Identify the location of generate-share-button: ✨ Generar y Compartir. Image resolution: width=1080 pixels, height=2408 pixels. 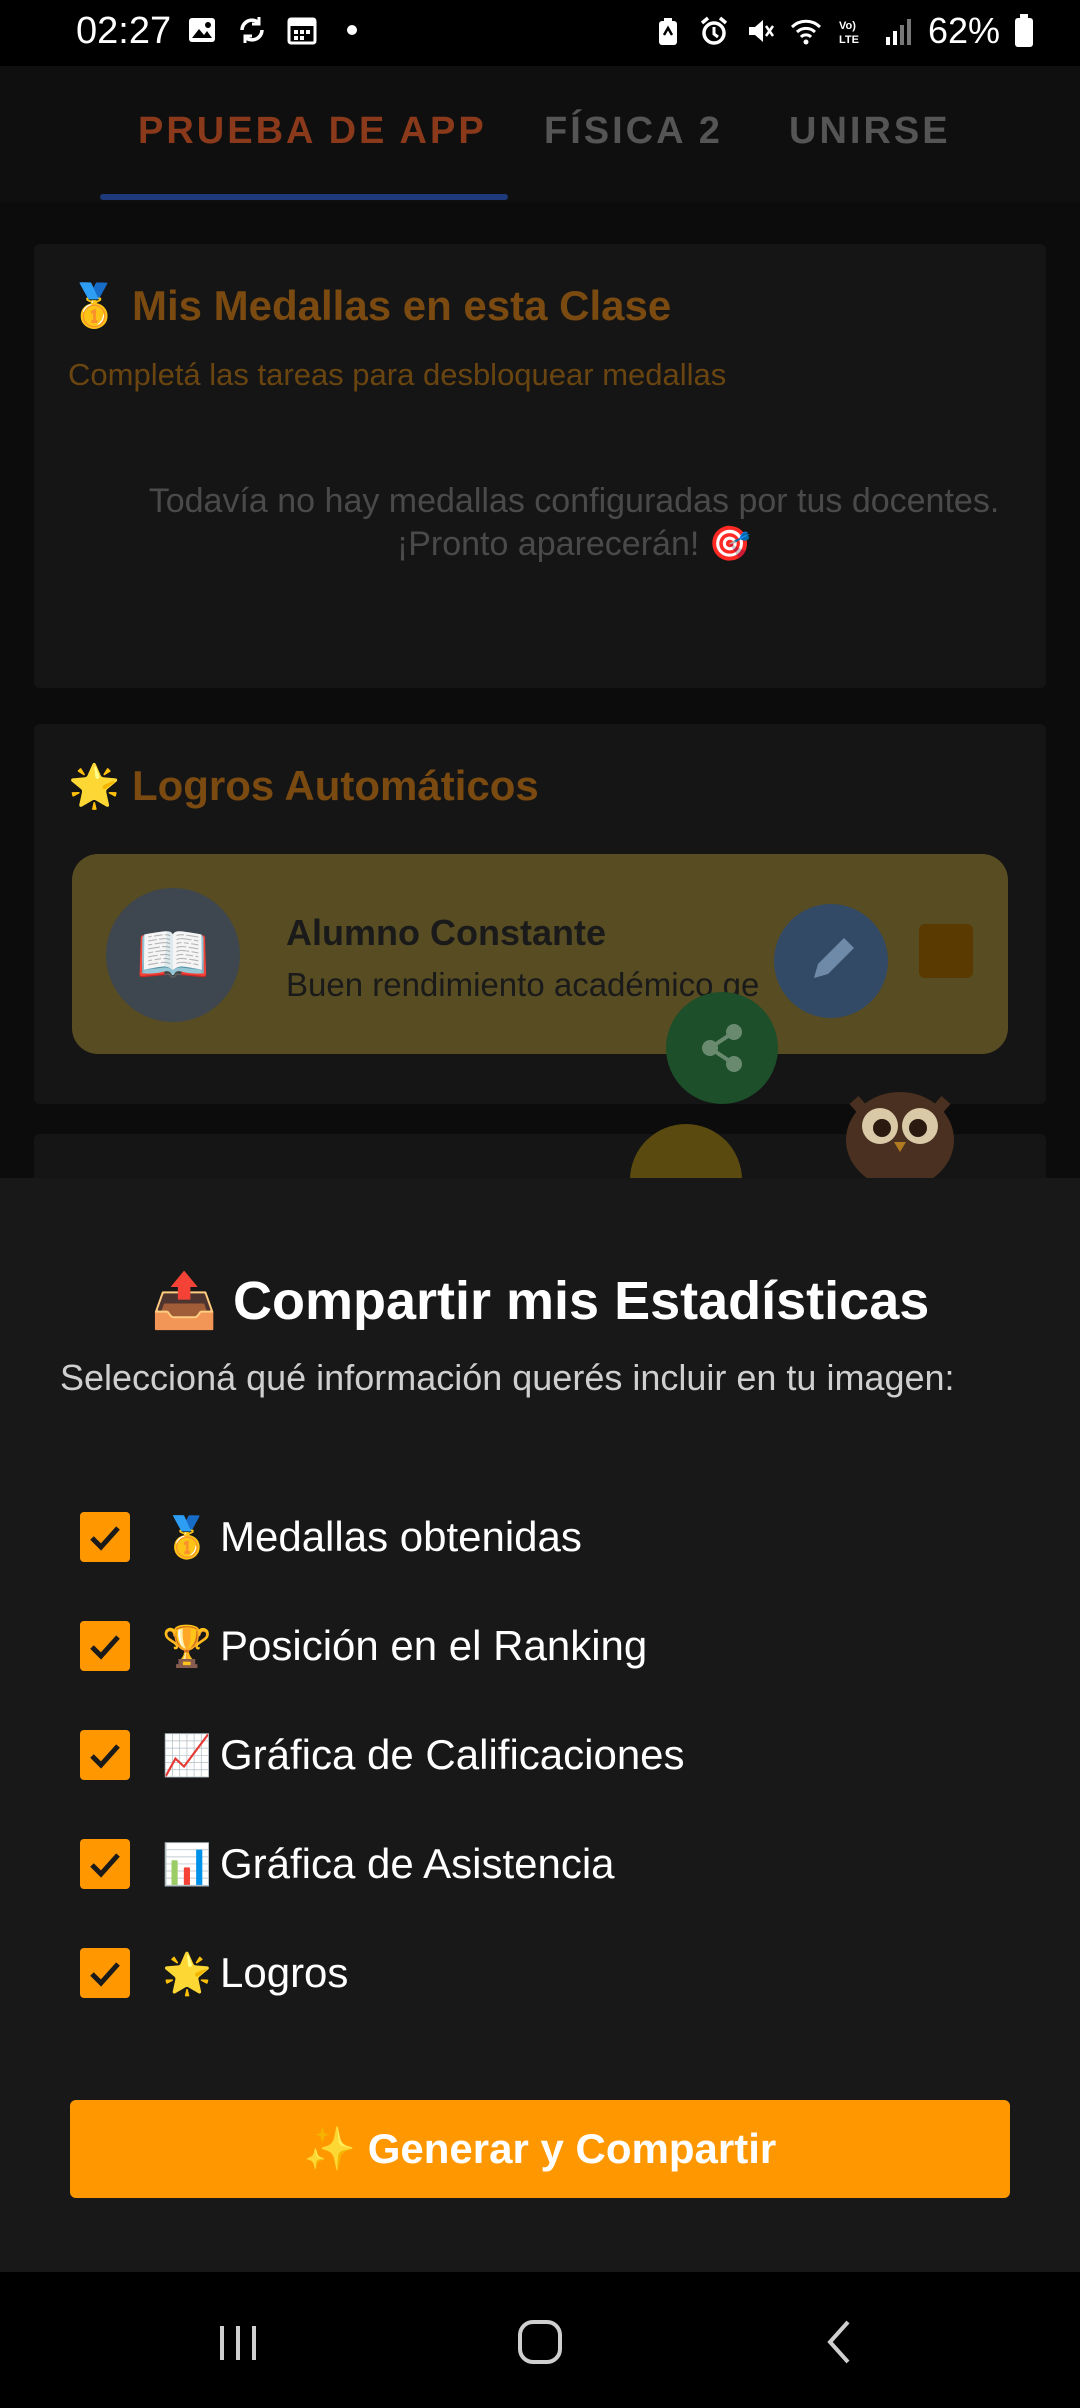
(540, 2149).